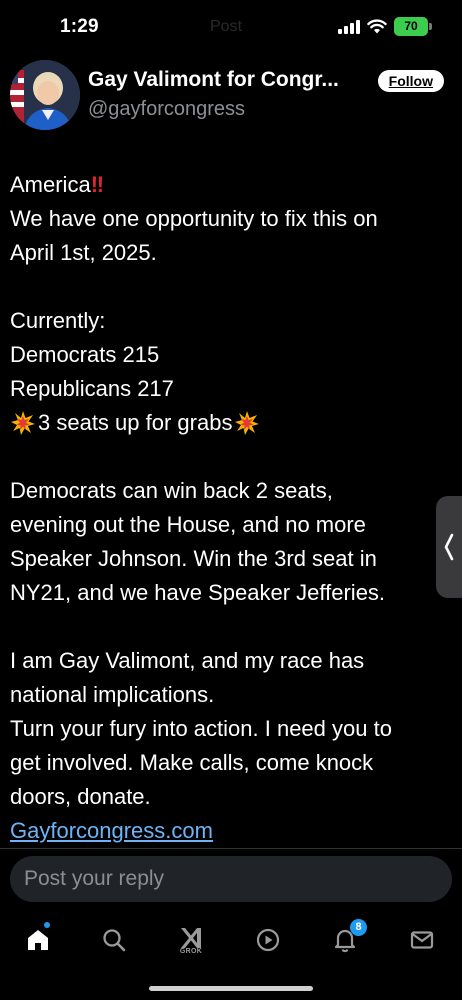  I want to click on website-link: Gayforcongress.com, so click(111, 830).